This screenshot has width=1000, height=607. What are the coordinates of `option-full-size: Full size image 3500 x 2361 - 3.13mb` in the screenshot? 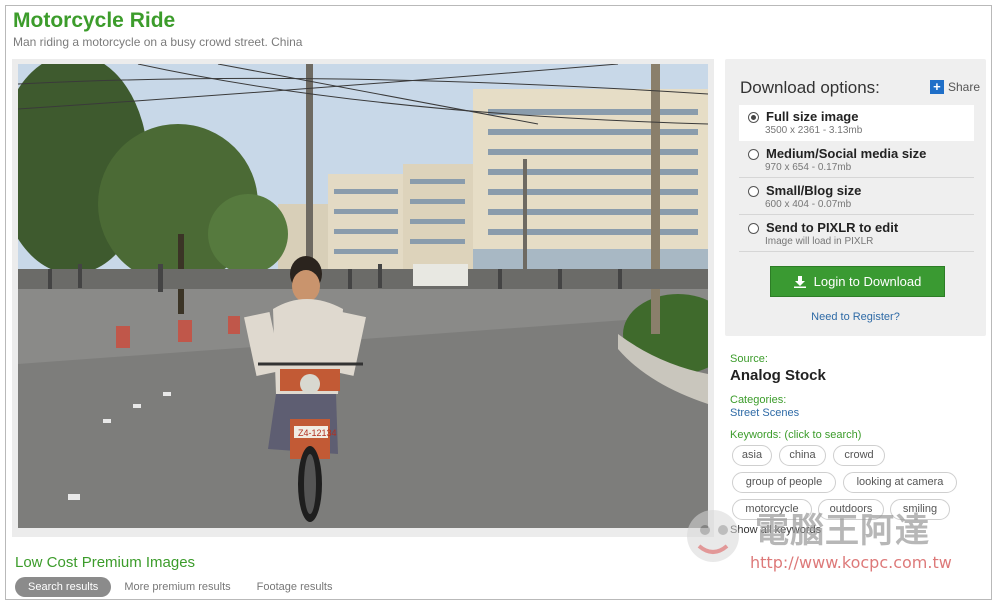 It's located at (856, 123).